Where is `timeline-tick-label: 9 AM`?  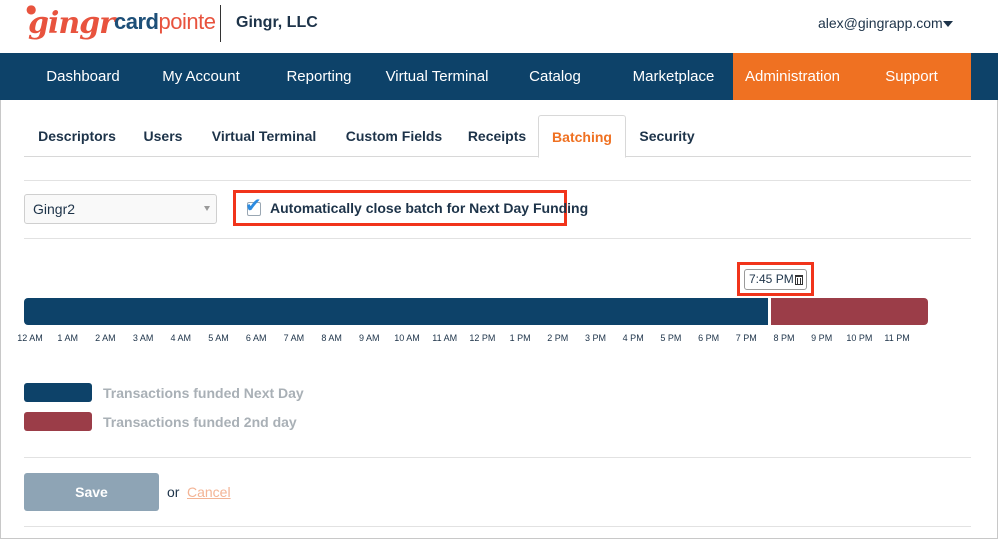 timeline-tick-label: 9 AM is located at coordinates (369, 338).